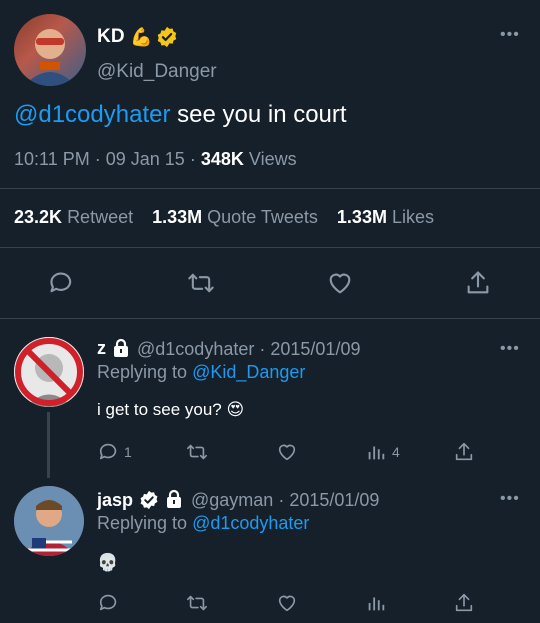 The image size is (540, 623). What do you see at coordinates (92, 114) in the screenshot?
I see `mention-link: @d1codyhater` at bounding box center [92, 114].